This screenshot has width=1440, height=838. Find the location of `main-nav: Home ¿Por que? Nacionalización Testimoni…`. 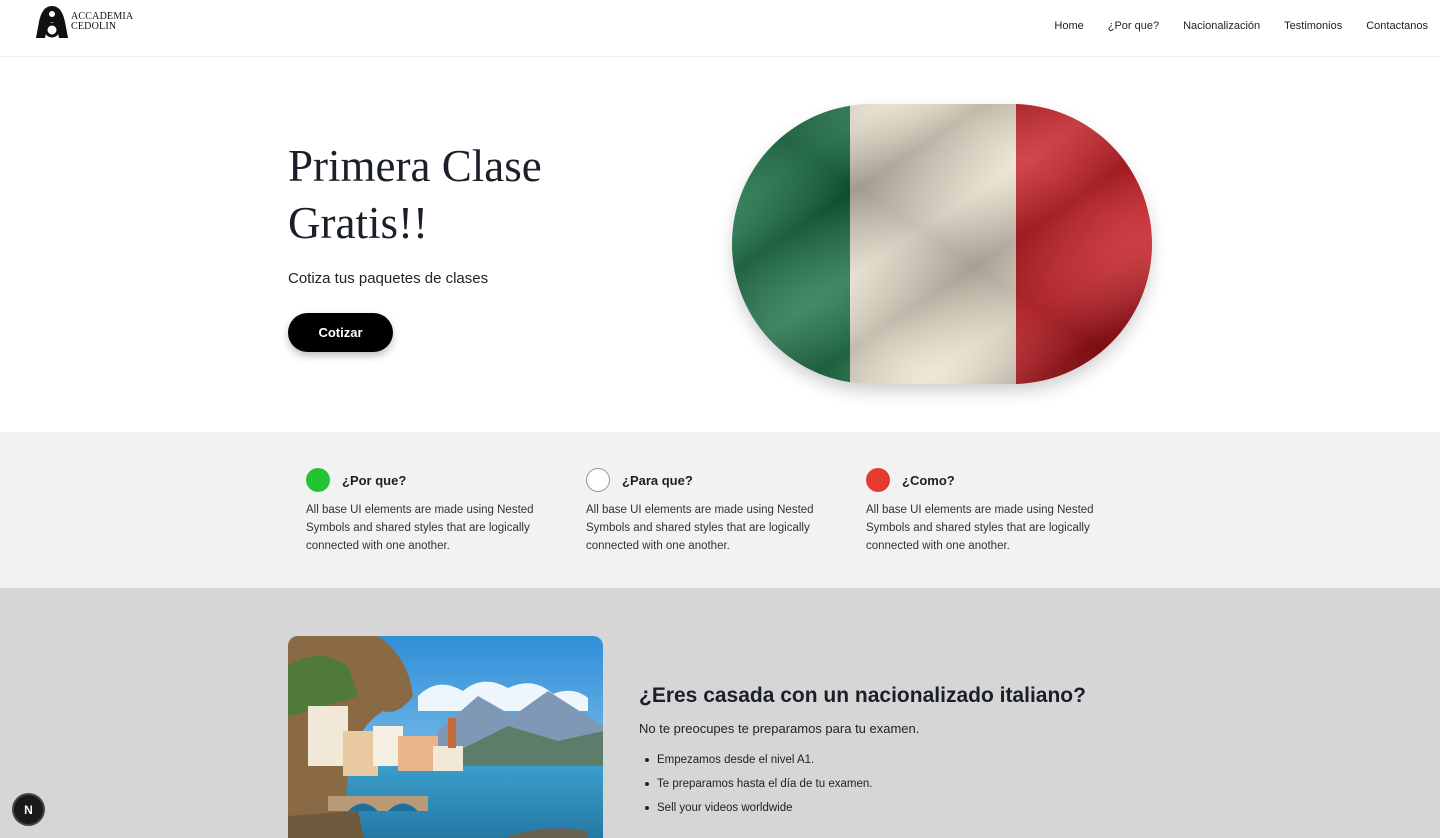

main-nav: Home ¿Por que? Nacionalización Testimoni… is located at coordinates (1241, 26).